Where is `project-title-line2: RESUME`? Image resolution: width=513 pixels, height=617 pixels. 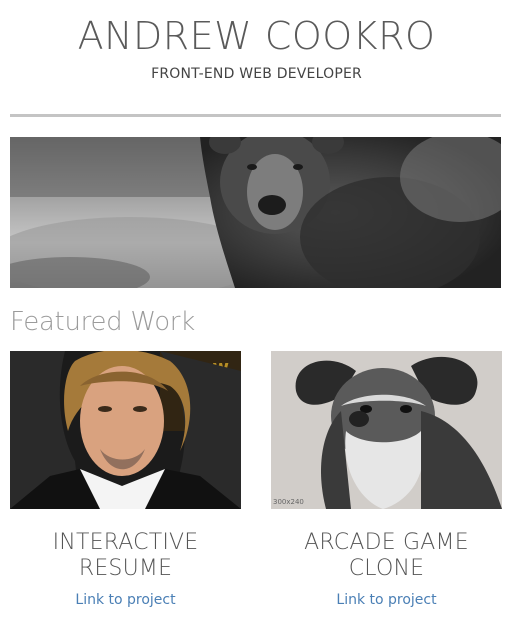
project-title-line2: RESUME is located at coordinates (125, 568).